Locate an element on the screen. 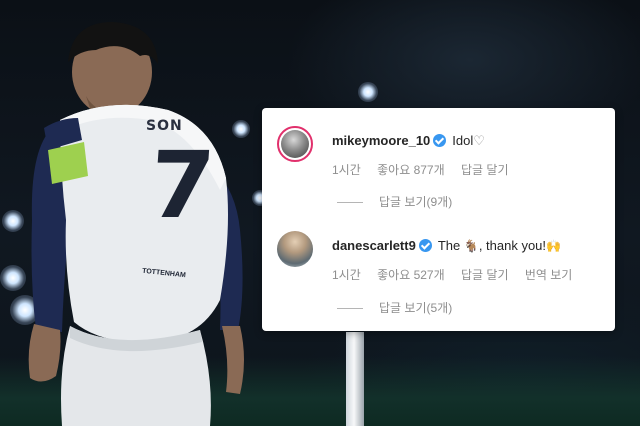  comment-line: mikeymoore_10 Idol♡ is located at coordinates (408, 142).